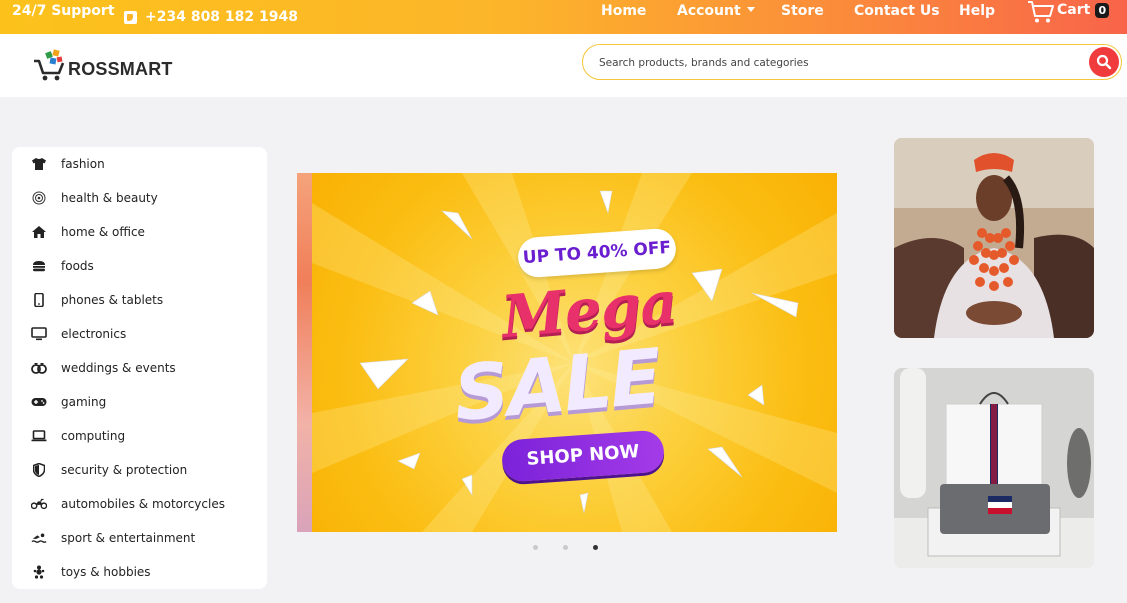  What do you see at coordinates (39, 402) in the screenshot?
I see `gamepad-icon` at bounding box center [39, 402].